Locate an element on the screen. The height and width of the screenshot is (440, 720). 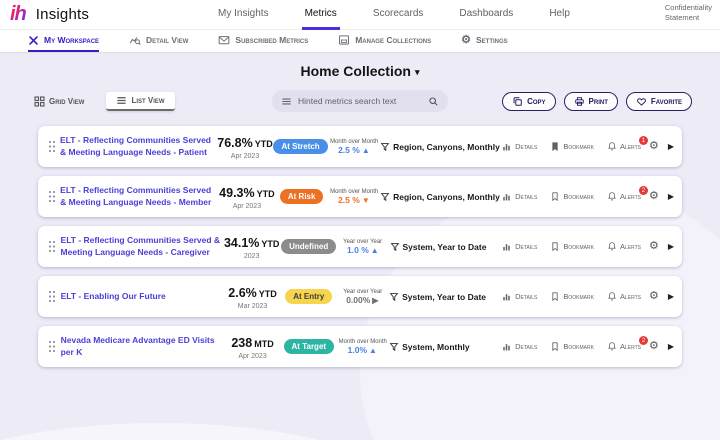
print-button: Print is located at coordinates (590, 101).